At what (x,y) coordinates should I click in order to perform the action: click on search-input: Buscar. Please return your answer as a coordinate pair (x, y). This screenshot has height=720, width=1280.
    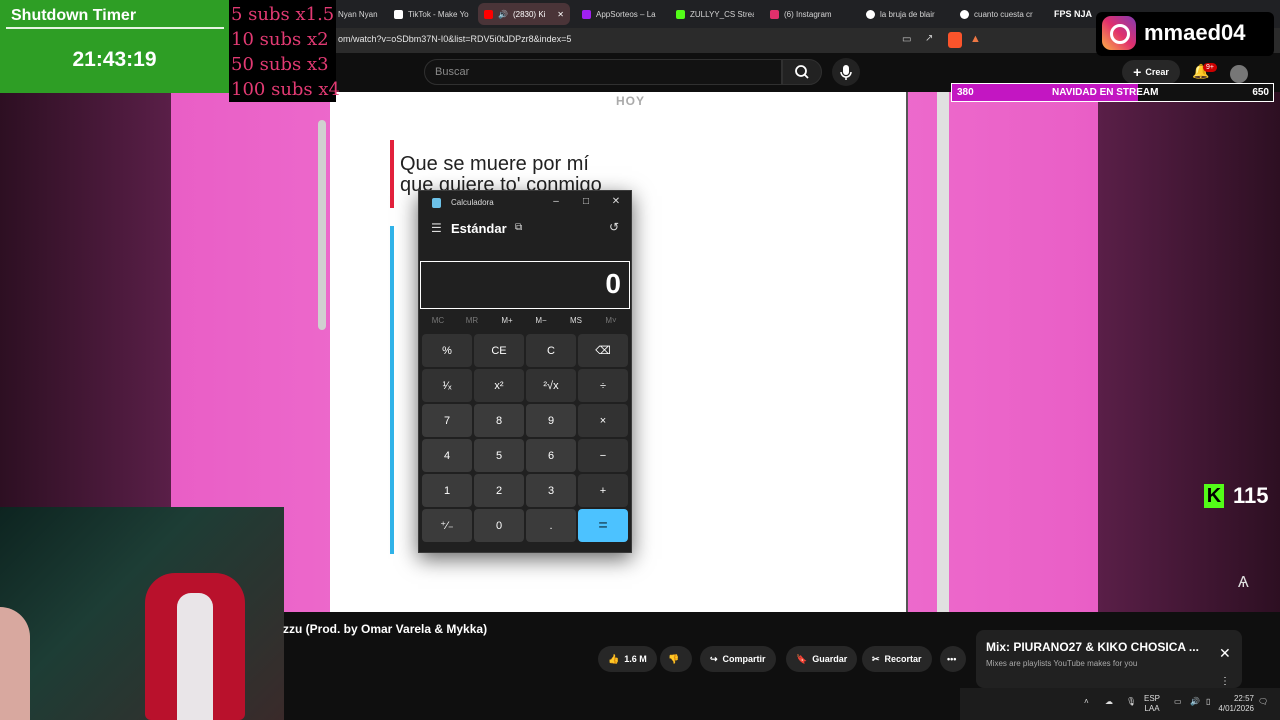
    Looking at the image, I should click on (603, 72).